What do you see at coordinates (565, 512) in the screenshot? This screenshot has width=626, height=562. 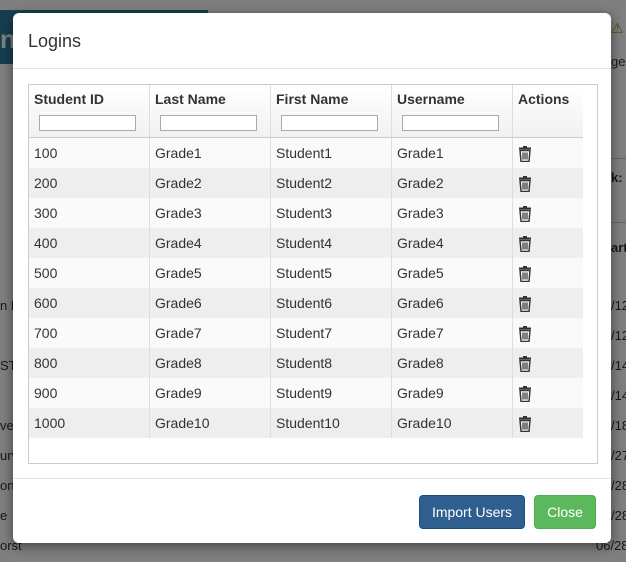 I see `close-button: Close` at bounding box center [565, 512].